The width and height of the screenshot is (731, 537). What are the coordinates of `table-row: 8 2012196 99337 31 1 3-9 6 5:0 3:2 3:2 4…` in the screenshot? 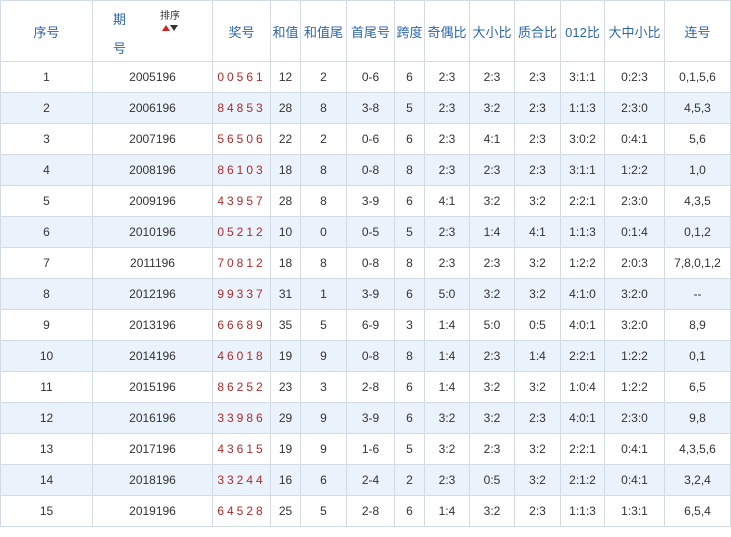 It's located at (365, 294).